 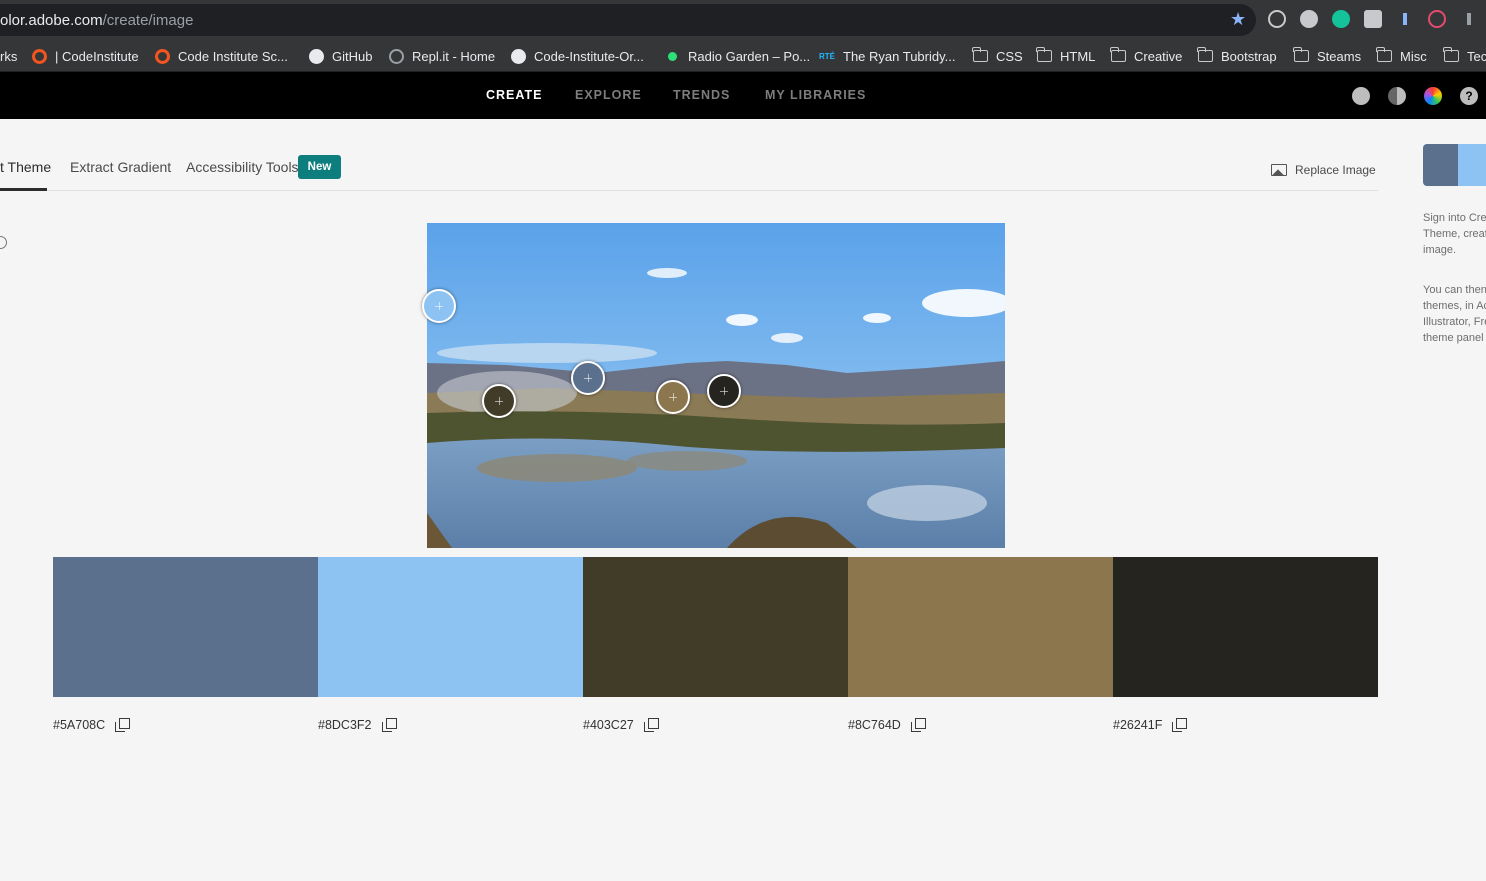 I want to click on theme-toggle-icon, so click(x=1397, y=96).